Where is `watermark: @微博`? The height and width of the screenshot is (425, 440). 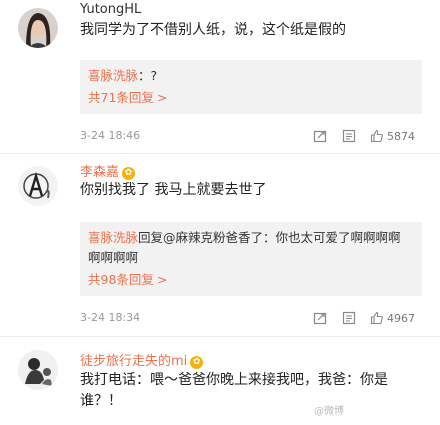 watermark: @微博 is located at coordinates (329, 411).